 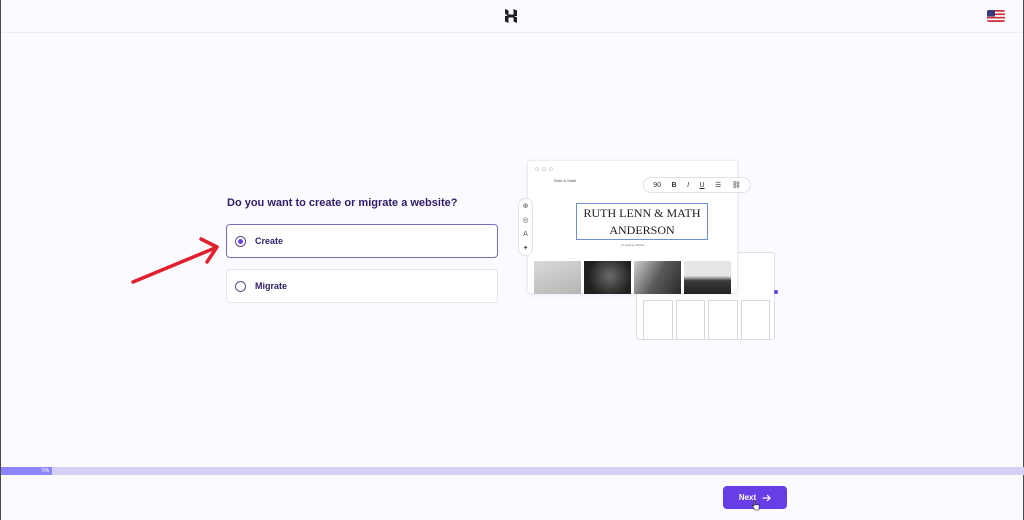 What do you see at coordinates (767, 497) in the screenshot?
I see `arrow-right-icon` at bounding box center [767, 497].